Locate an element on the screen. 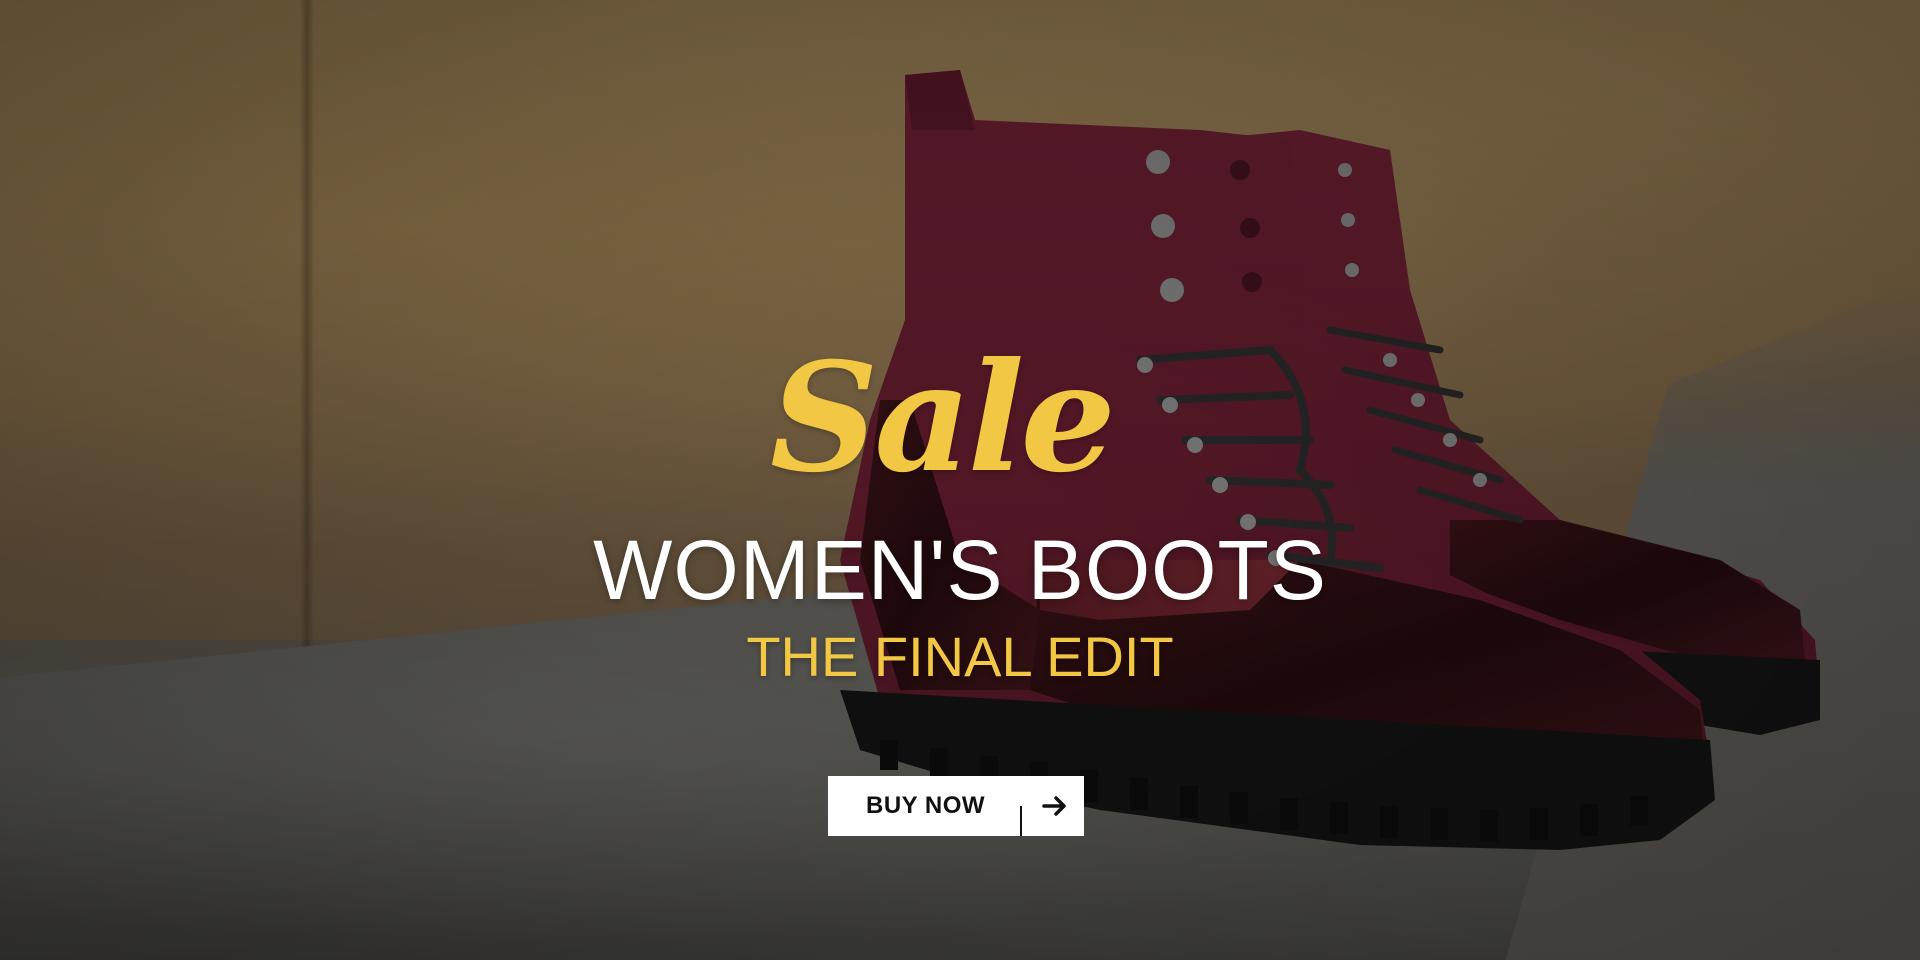  buy-now-button: BUY NOW is located at coordinates (956, 806).